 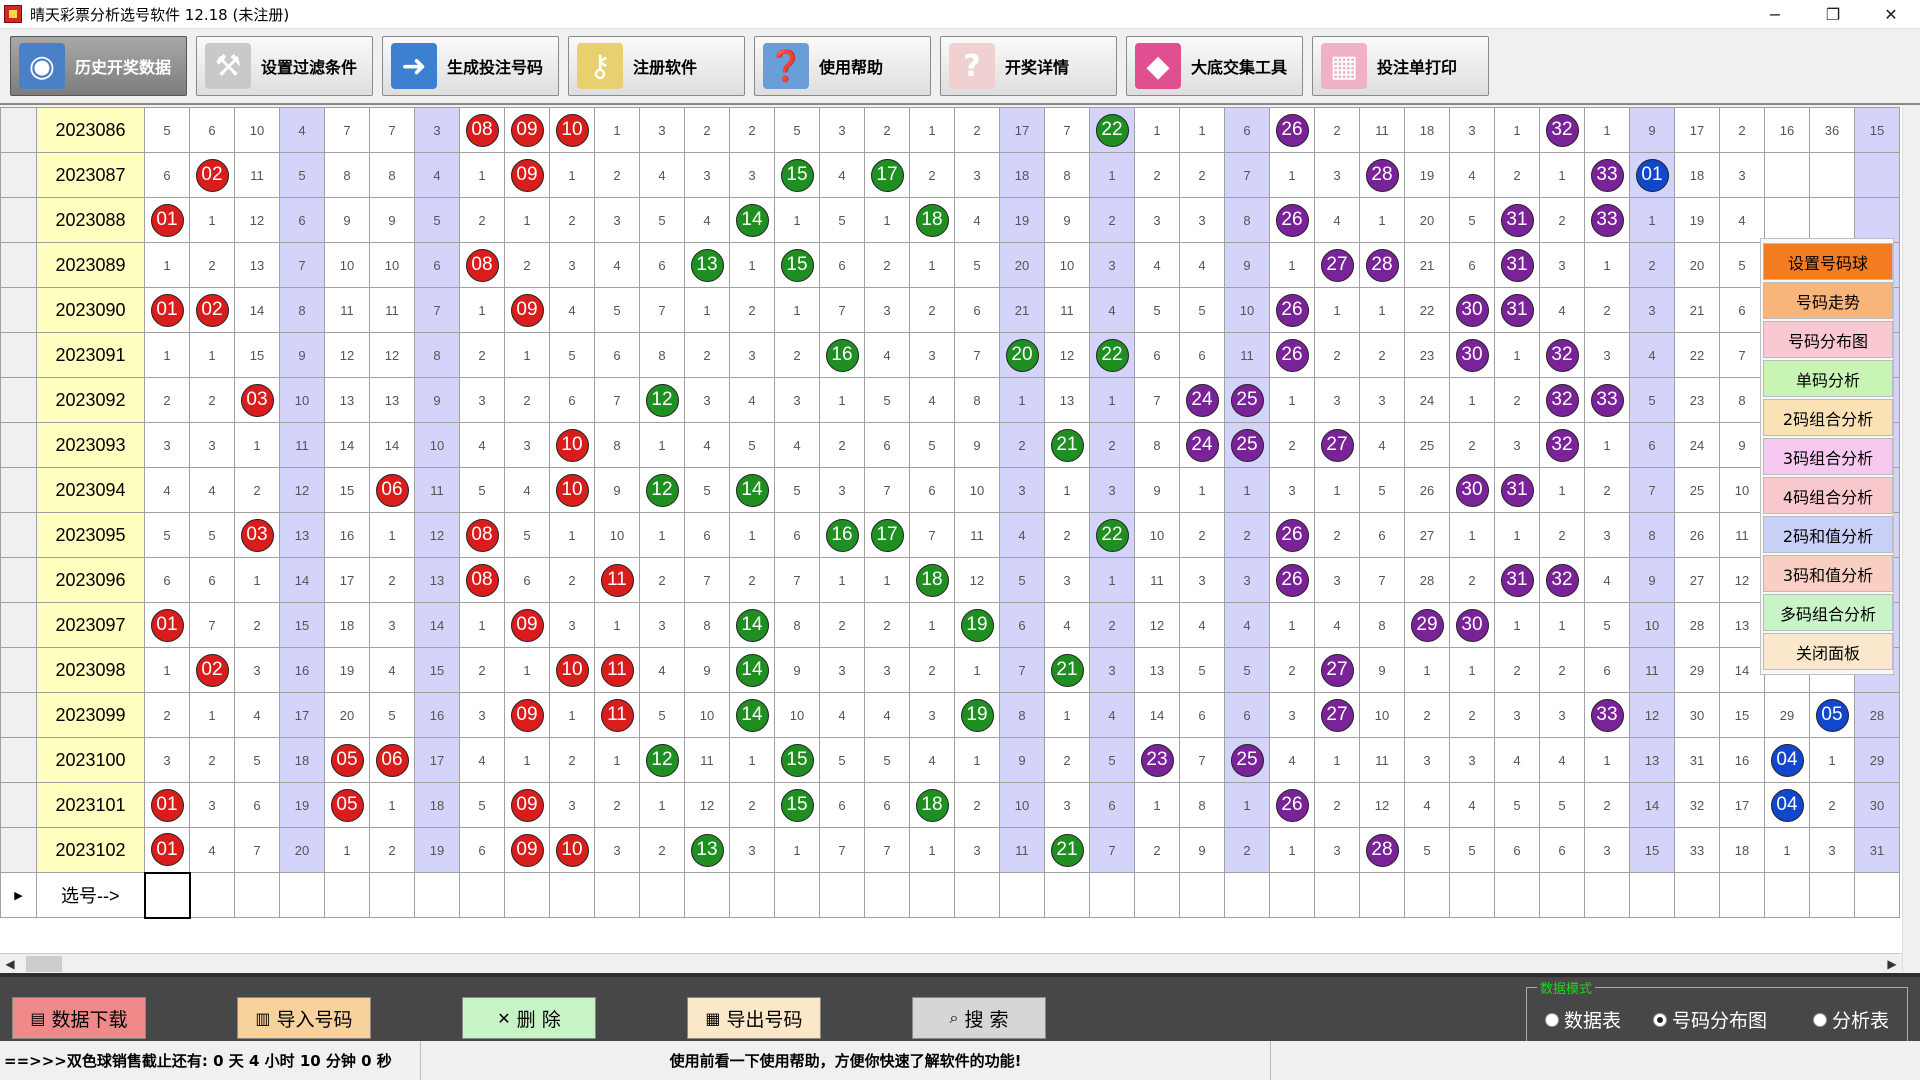 What do you see at coordinates (392, 490) in the screenshot?
I see `grid-cell: 06` at bounding box center [392, 490].